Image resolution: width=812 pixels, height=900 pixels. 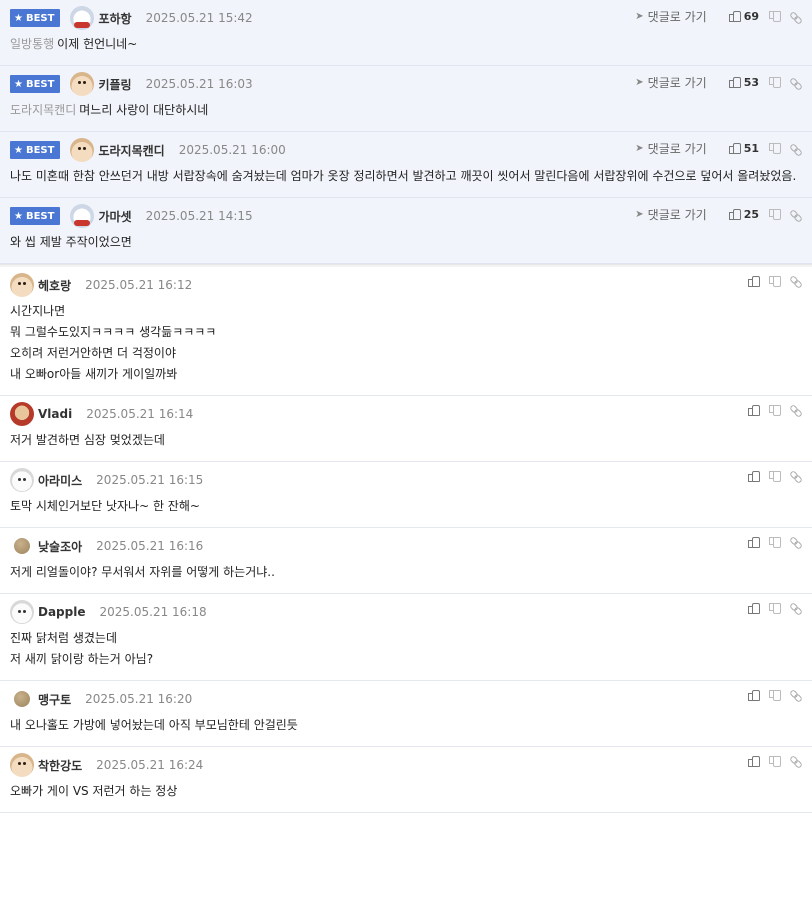 I want to click on timestamp: 2025.05.21 15:42, so click(x=199, y=18).